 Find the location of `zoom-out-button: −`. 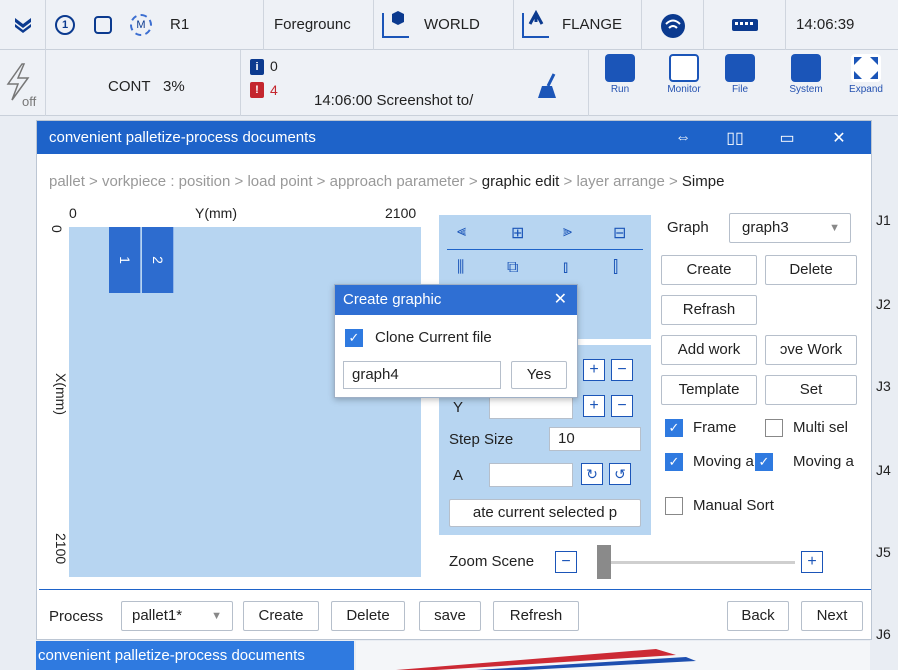

zoom-out-button: − is located at coordinates (566, 562).